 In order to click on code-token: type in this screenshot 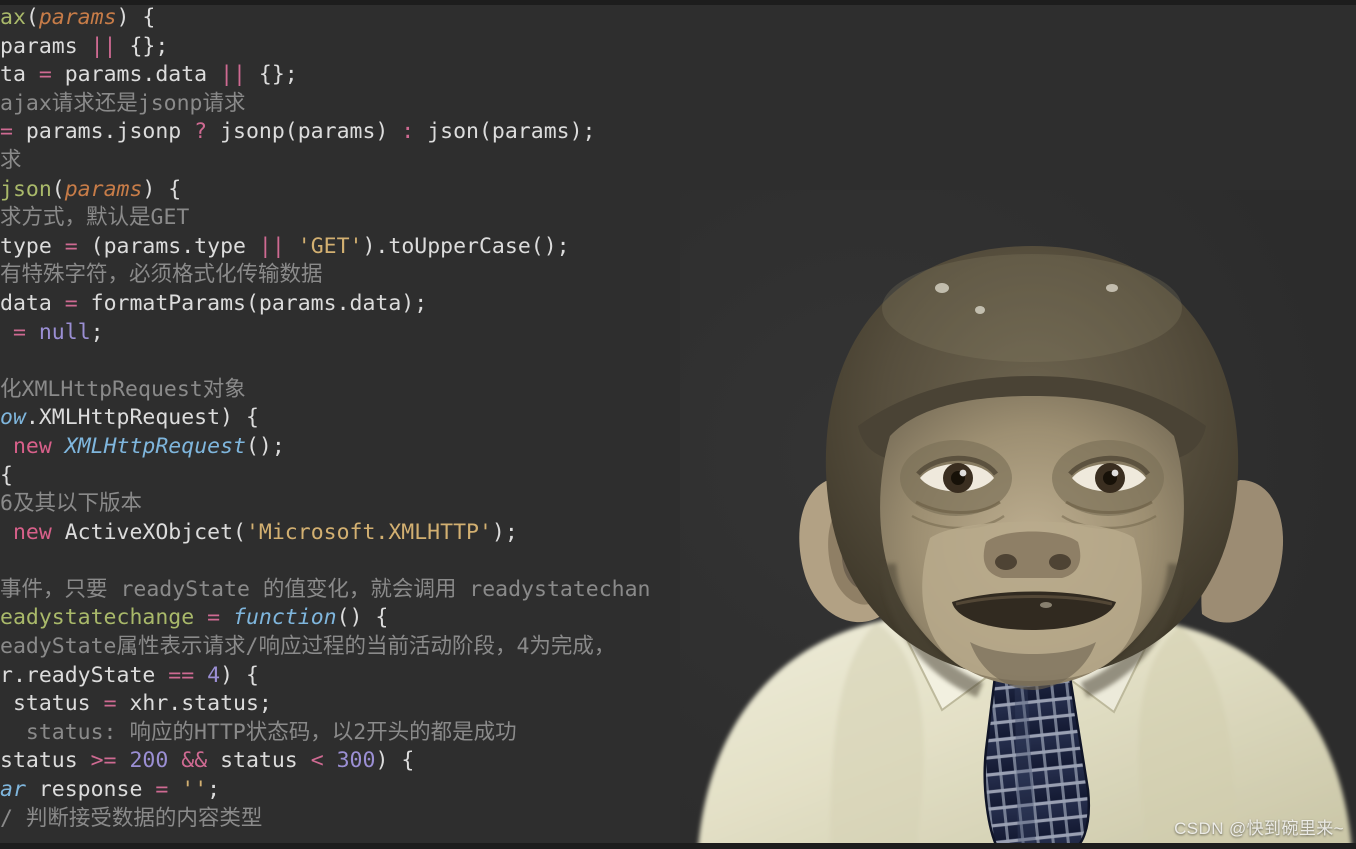, I will do `click(32, 246)`.